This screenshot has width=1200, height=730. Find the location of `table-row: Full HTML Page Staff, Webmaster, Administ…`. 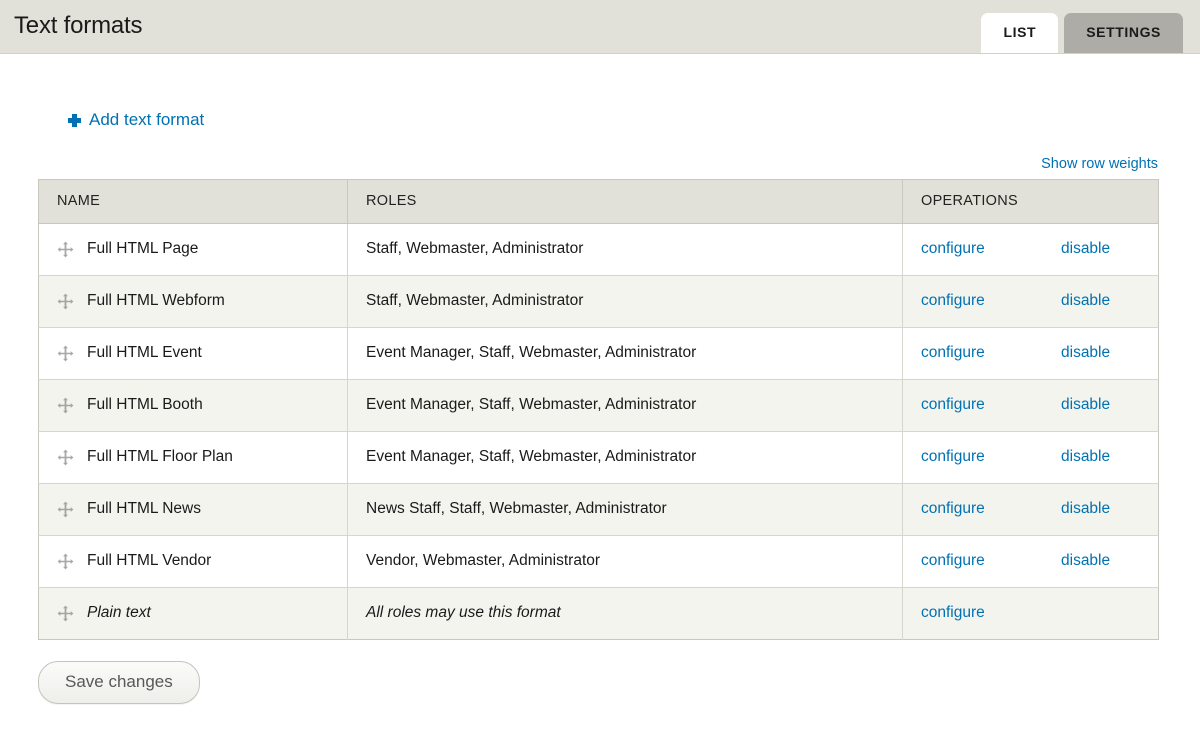

table-row: Full HTML Page Staff, Webmaster, Administ… is located at coordinates (598, 249).